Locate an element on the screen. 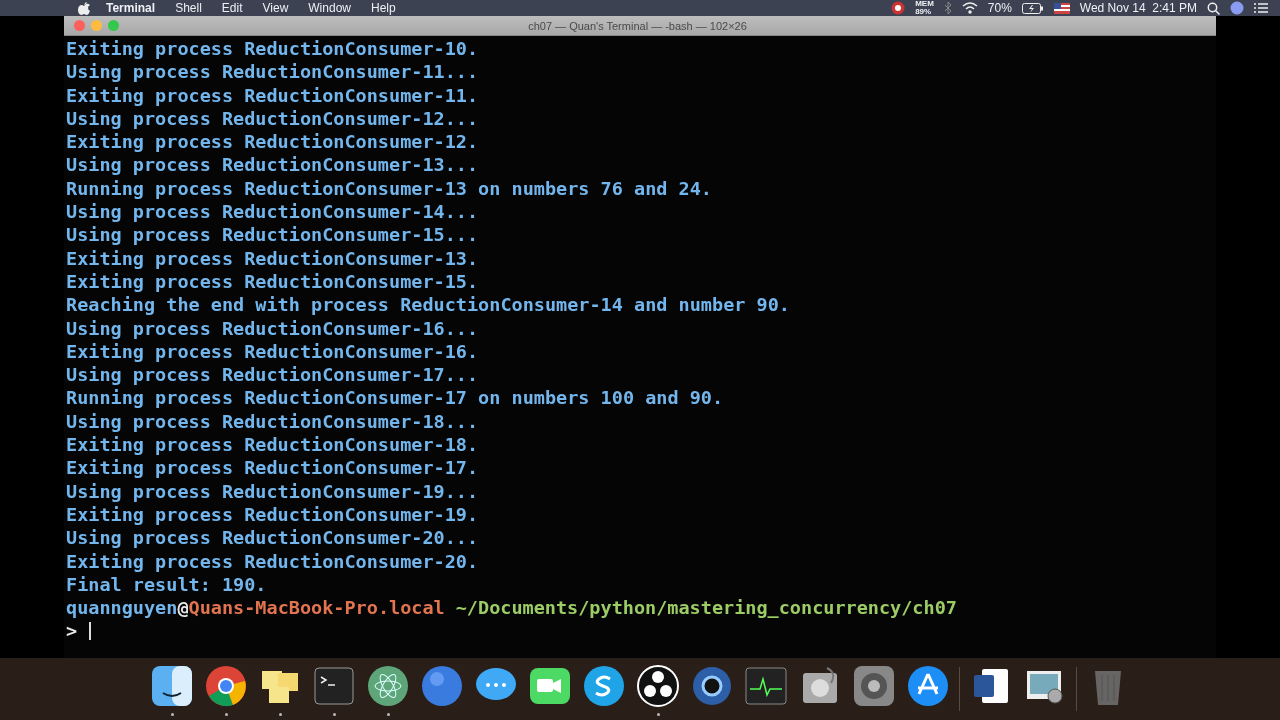  prompt-at: @ is located at coordinates (183, 608).